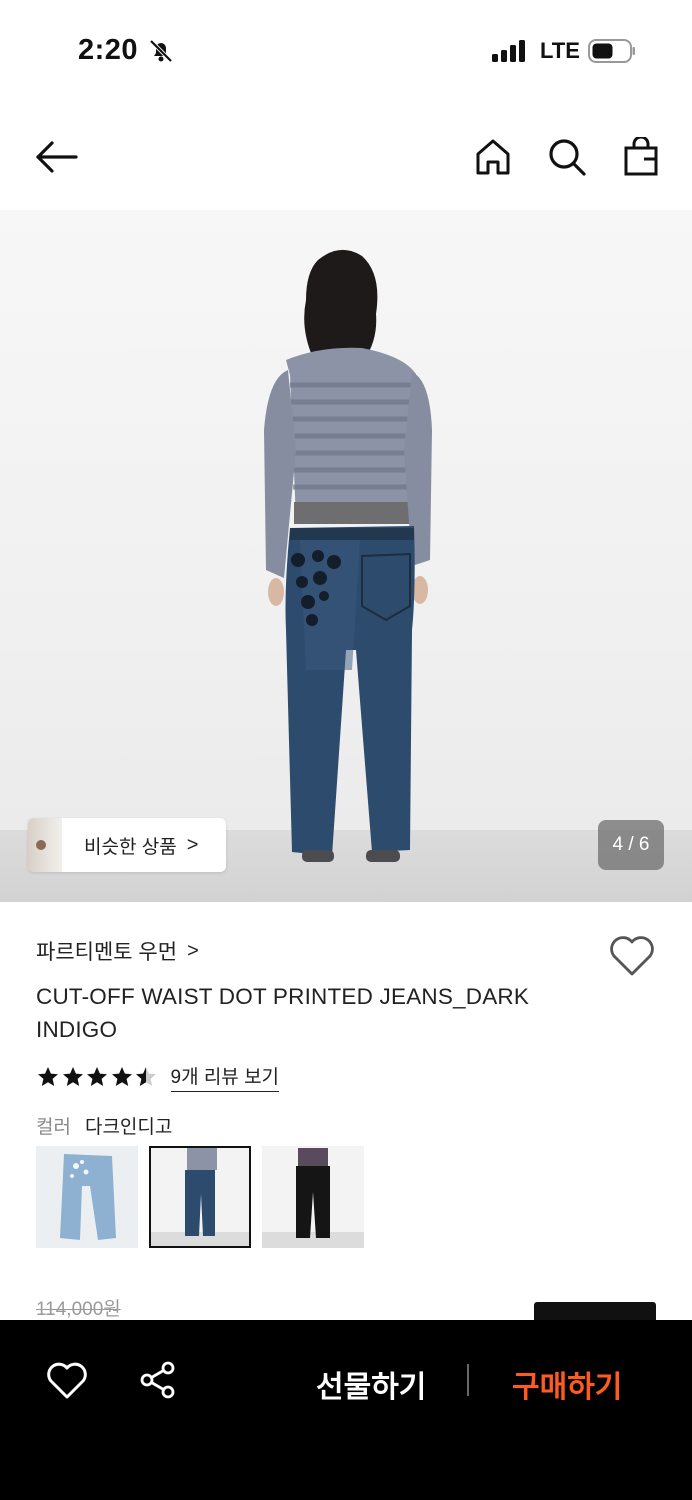 The height and width of the screenshot is (1500, 692). I want to click on similar-products-label: 비슷한 상품, so click(130, 847).